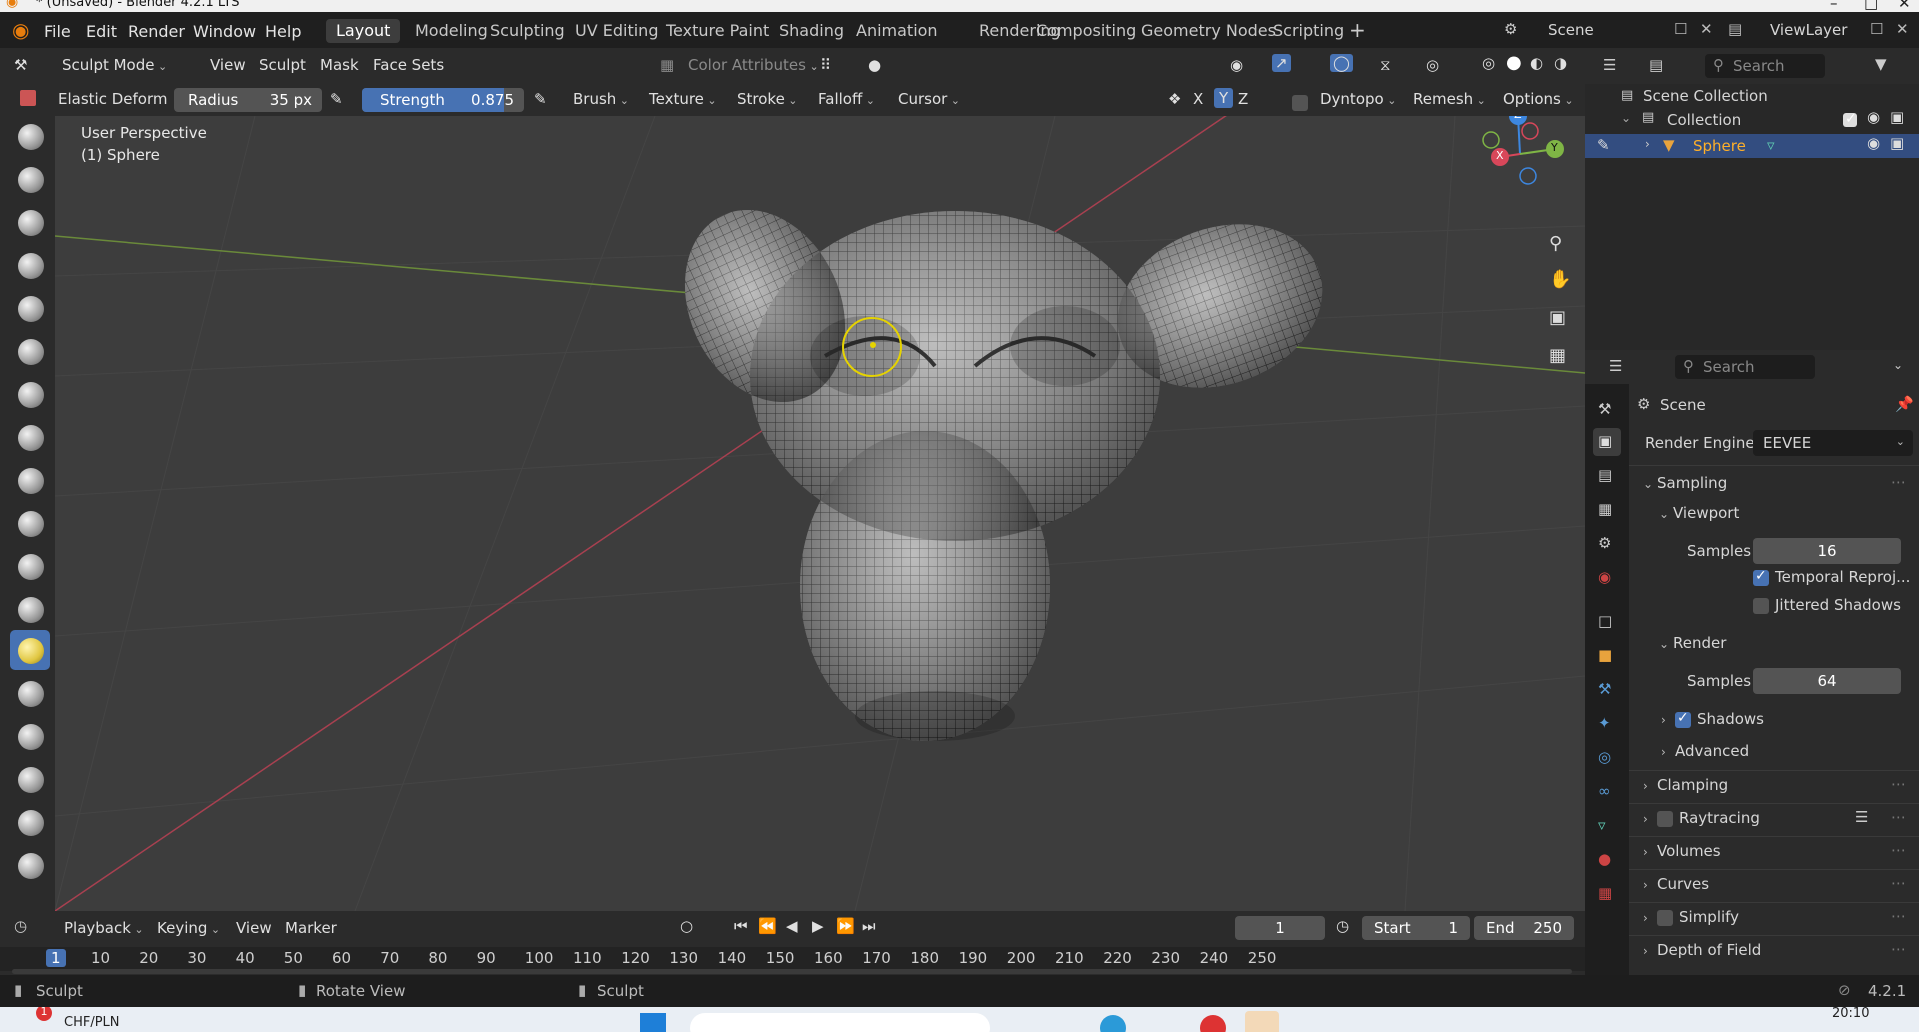 This screenshot has height=1032, width=1919. I want to click on menu-edit: Edit, so click(101, 31).